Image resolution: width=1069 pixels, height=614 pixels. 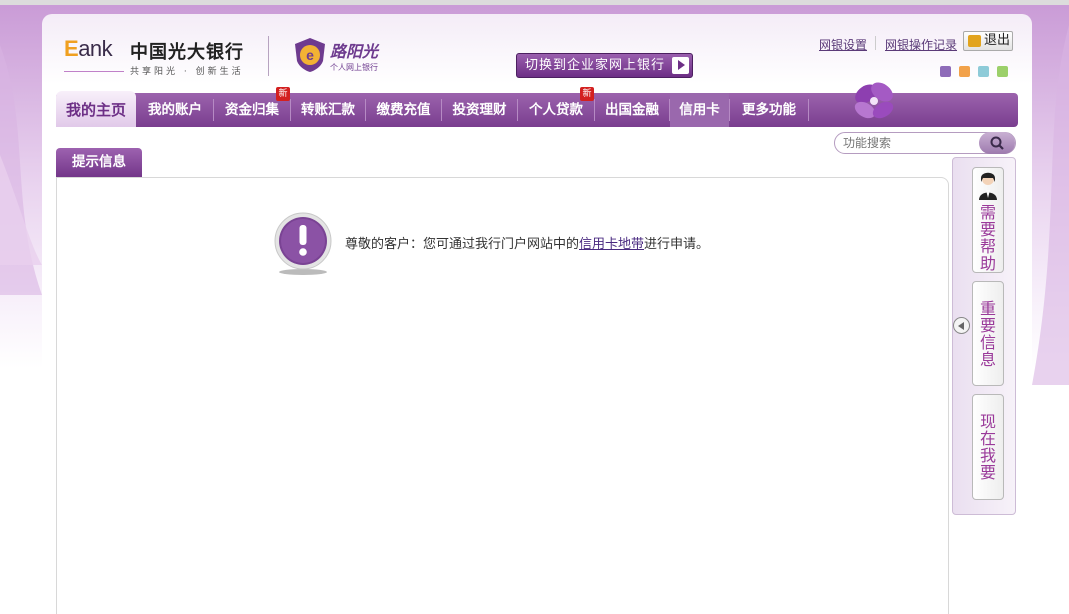 What do you see at coordinates (988, 186) in the screenshot?
I see `support-agent-icon` at bounding box center [988, 186].